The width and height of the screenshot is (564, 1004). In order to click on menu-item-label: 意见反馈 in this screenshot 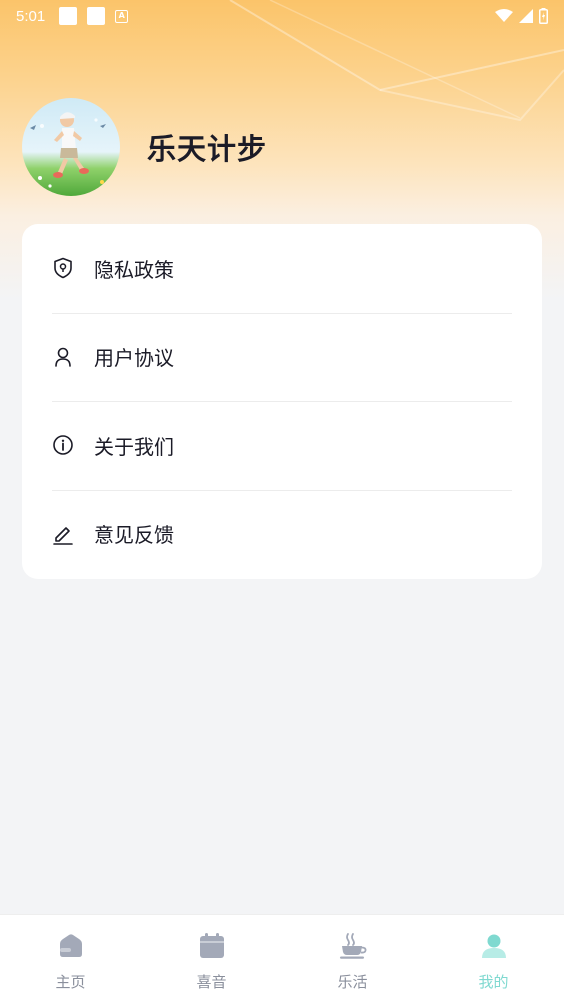, I will do `click(134, 535)`.